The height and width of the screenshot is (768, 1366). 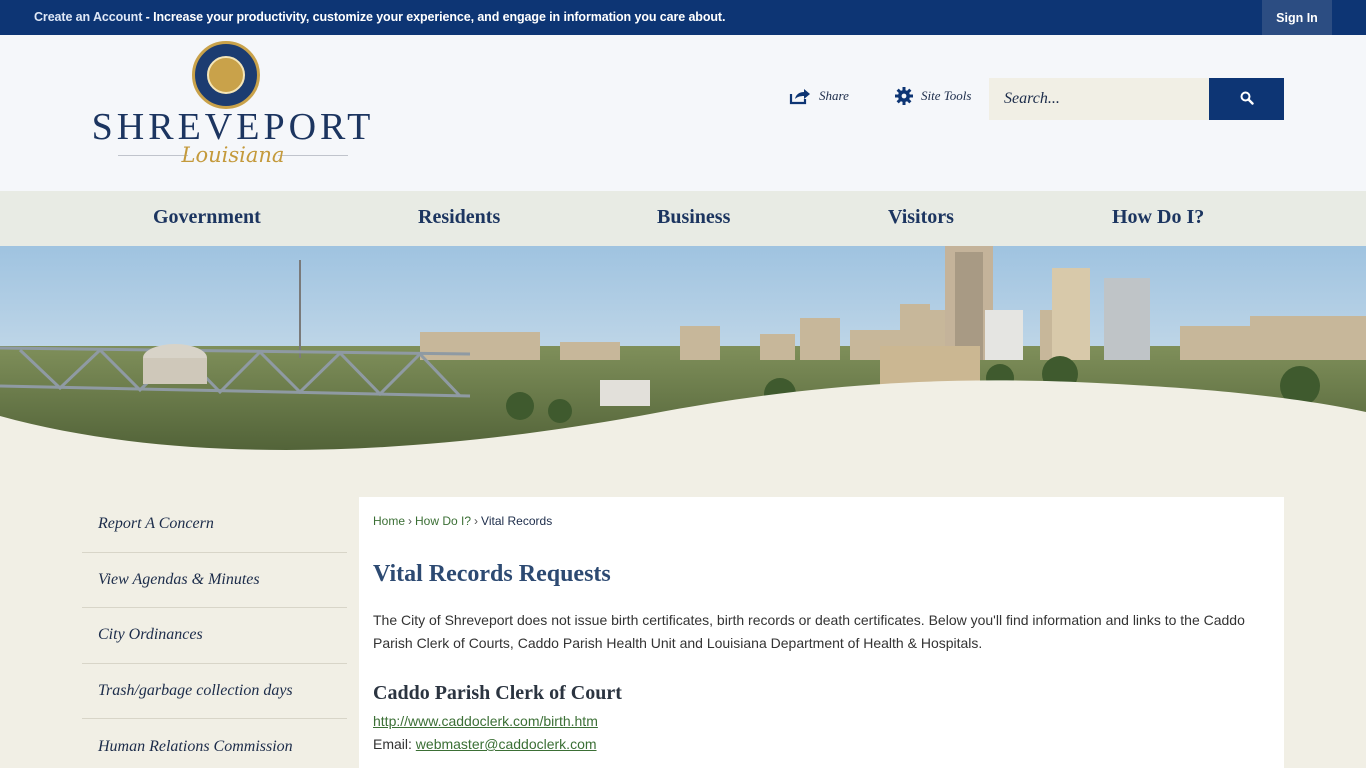 I want to click on site-tools-button: Site Tools, so click(x=933, y=96).